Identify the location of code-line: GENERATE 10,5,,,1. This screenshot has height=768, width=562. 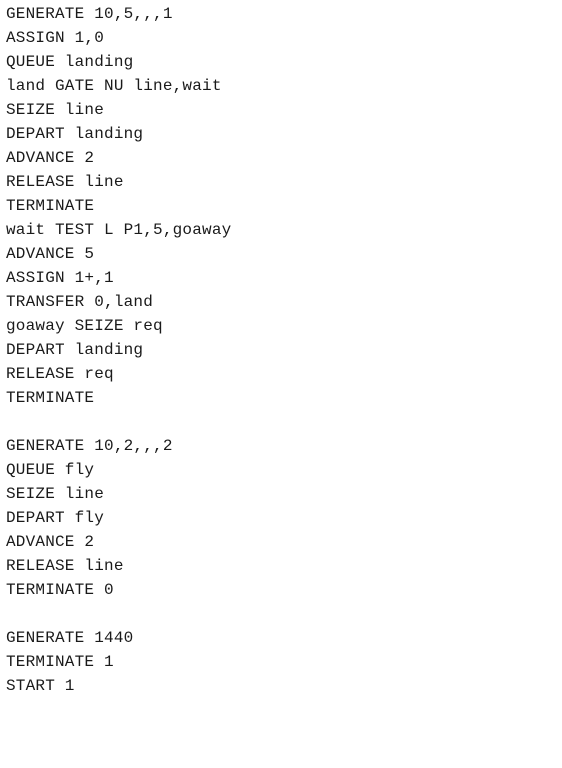
(89, 14).